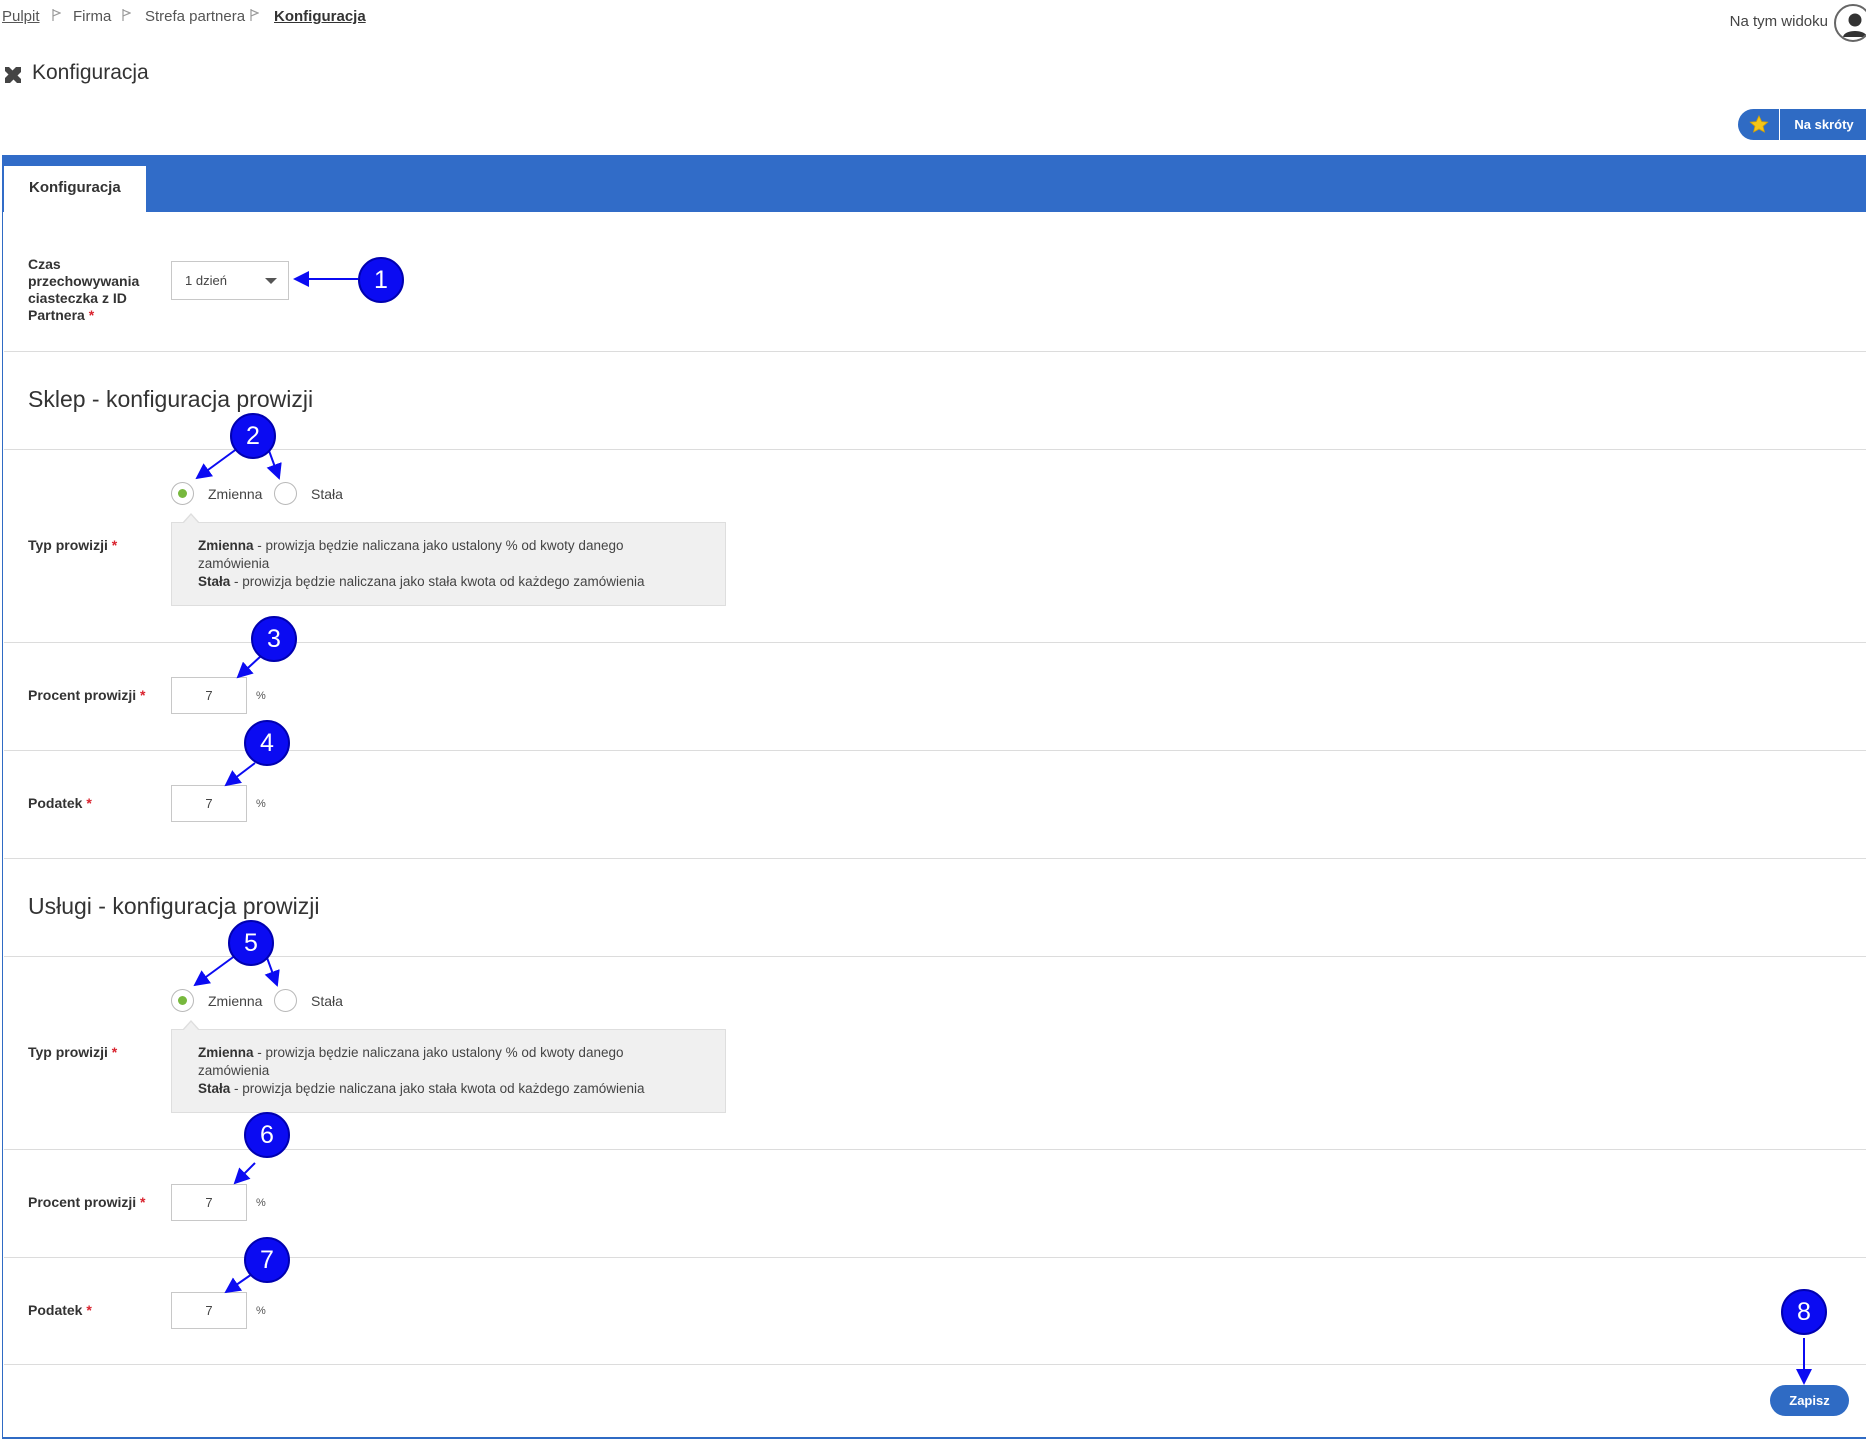  I want to click on callout-8: 8, so click(1804, 1312).